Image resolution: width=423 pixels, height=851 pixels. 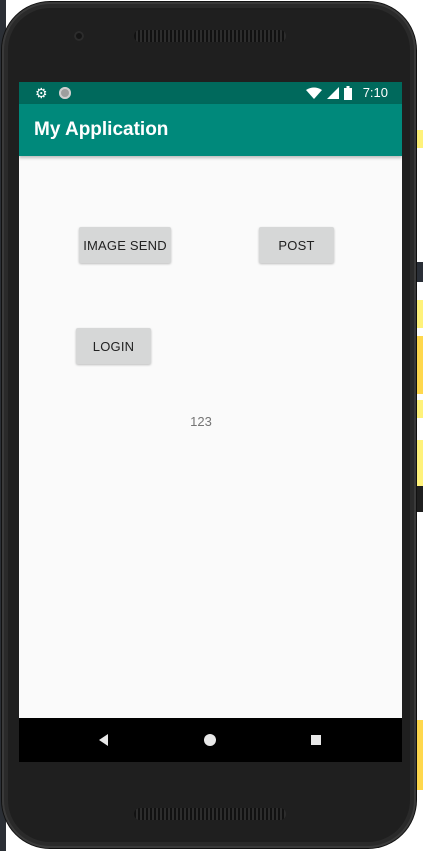 What do you see at coordinates (201, 421) in the screenshot?
I see `text-value: 123` at bounding box center [201, 421].